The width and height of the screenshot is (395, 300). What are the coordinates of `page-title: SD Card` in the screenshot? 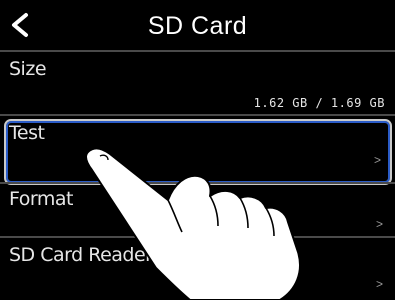 It's located at (197, 26).